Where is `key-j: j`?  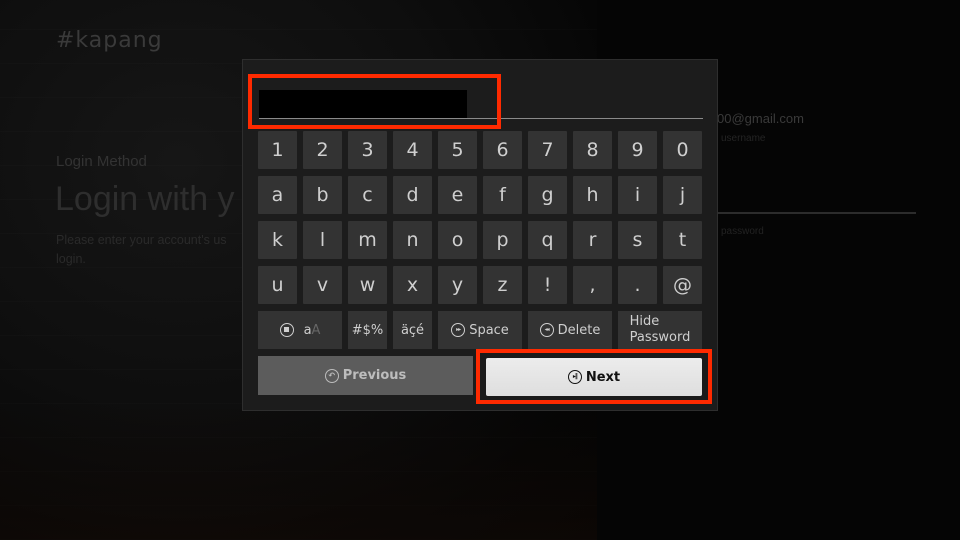
key-j: j is located at coordinates (682, 195).